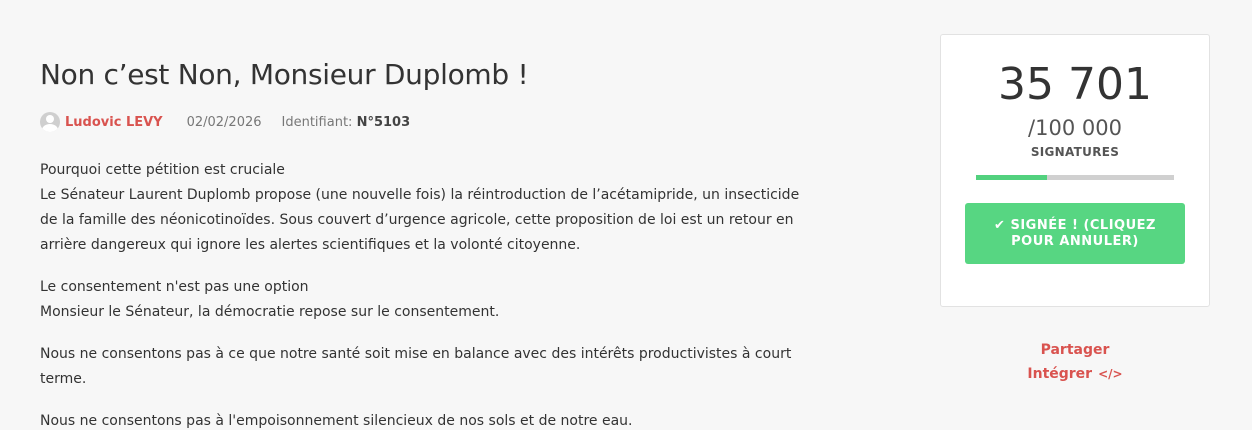 This screenshot has width=1252, height=430. What do you see at coordinates (284, 74) in the screenshot?
I see `petition-title: Non c’est Non, Monsieur Duplomb !` at bounding box center [284, 74].